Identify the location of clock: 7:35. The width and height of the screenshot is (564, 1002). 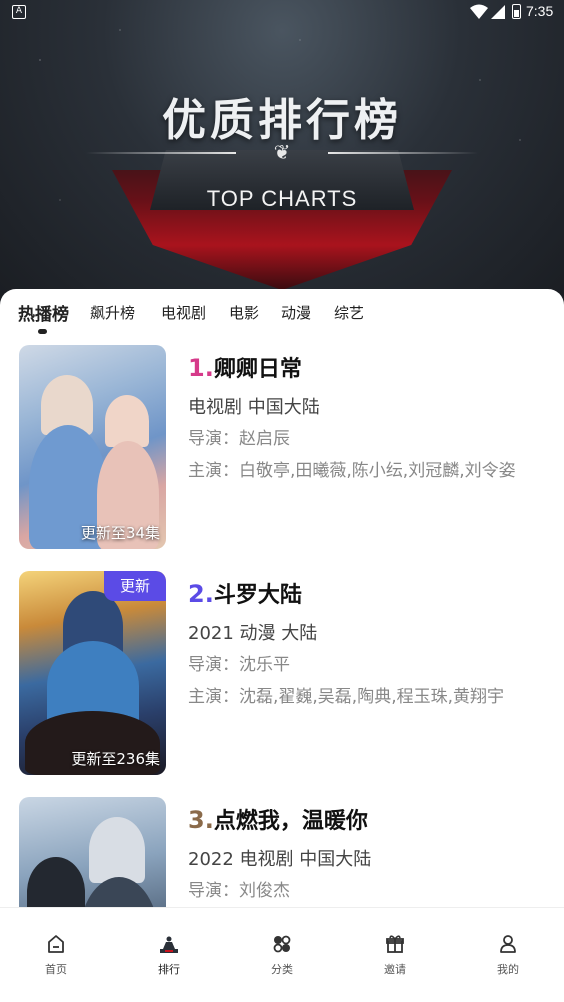
(540, 11).